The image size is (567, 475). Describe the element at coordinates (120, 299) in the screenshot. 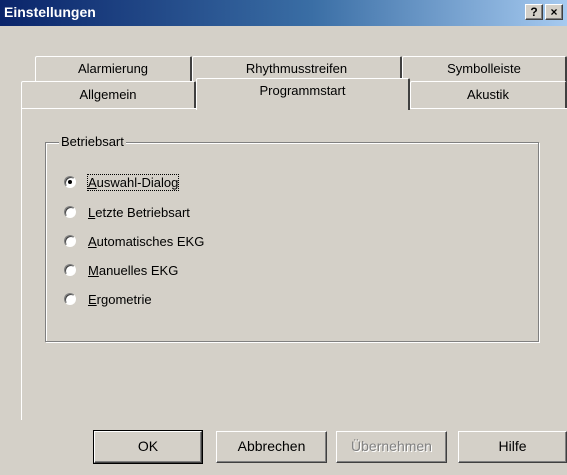

I see `radio-label: Ergometrie` at that location.